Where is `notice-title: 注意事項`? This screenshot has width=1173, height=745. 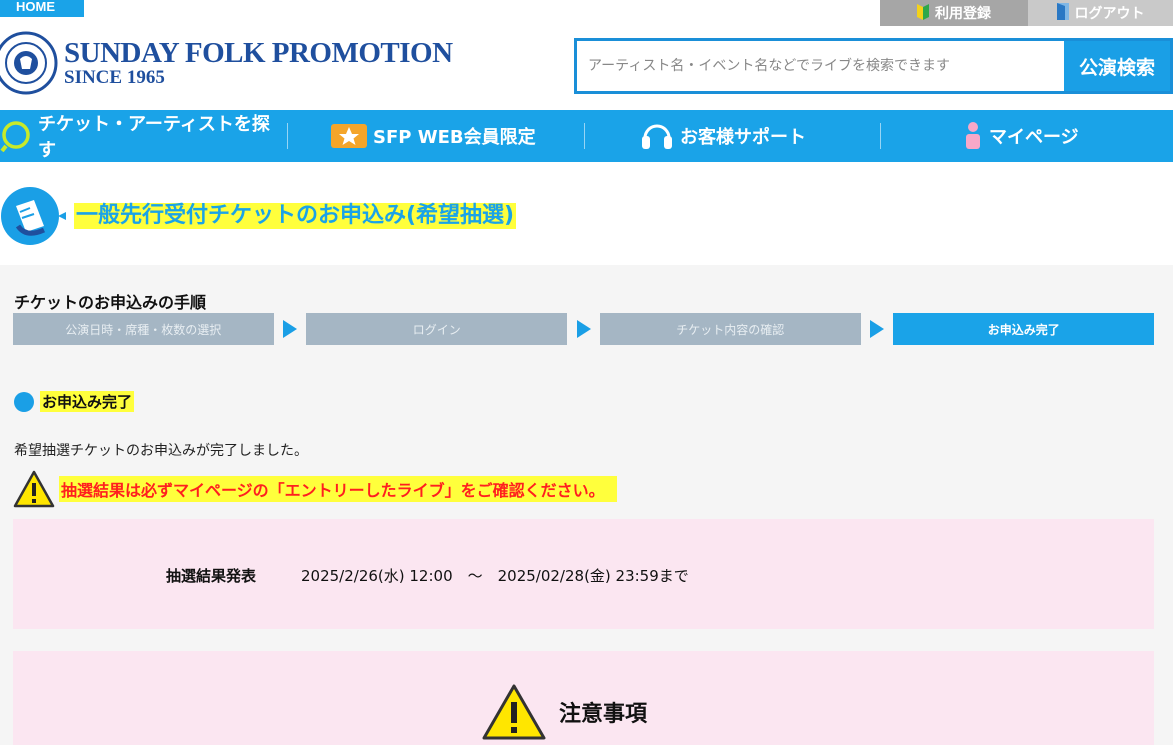 notice-title: 注意事項 is located at coordinates (603, 714).